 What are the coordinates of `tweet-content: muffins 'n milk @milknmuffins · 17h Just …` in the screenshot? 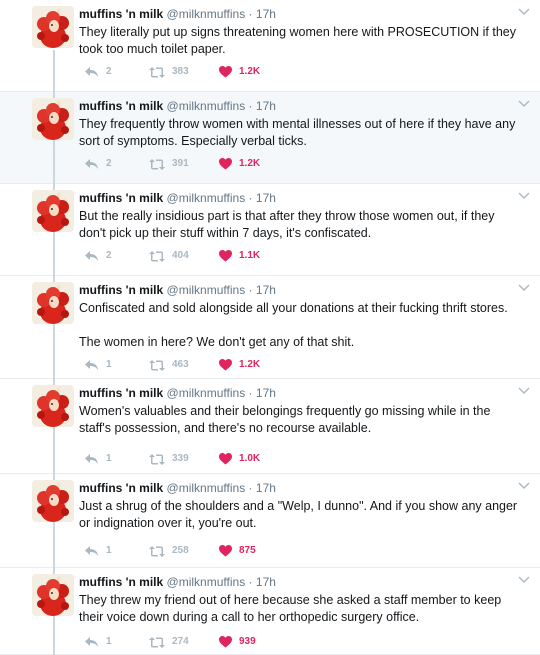 It's located at (304, 506).